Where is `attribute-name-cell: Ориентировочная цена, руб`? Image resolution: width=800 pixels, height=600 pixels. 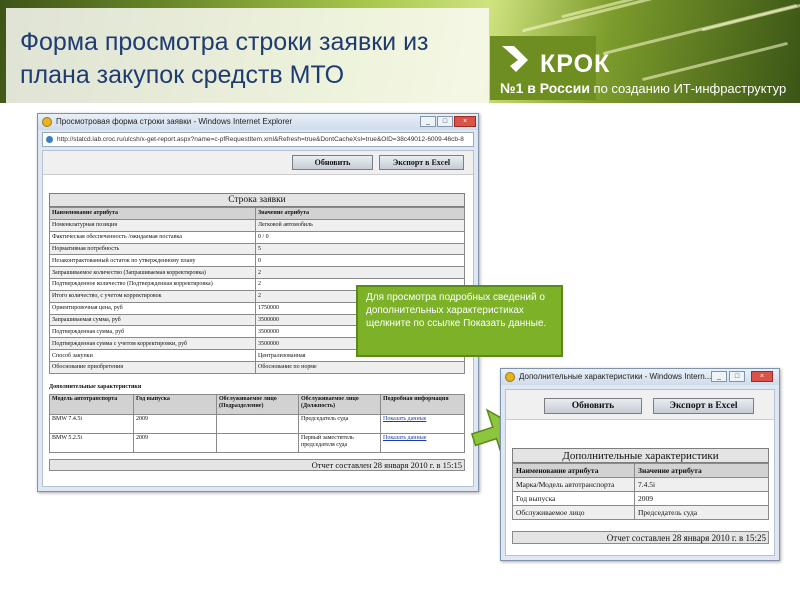
attribute-name-cell: Ориентировочная цена, руб is located at coordinates (152, 308).